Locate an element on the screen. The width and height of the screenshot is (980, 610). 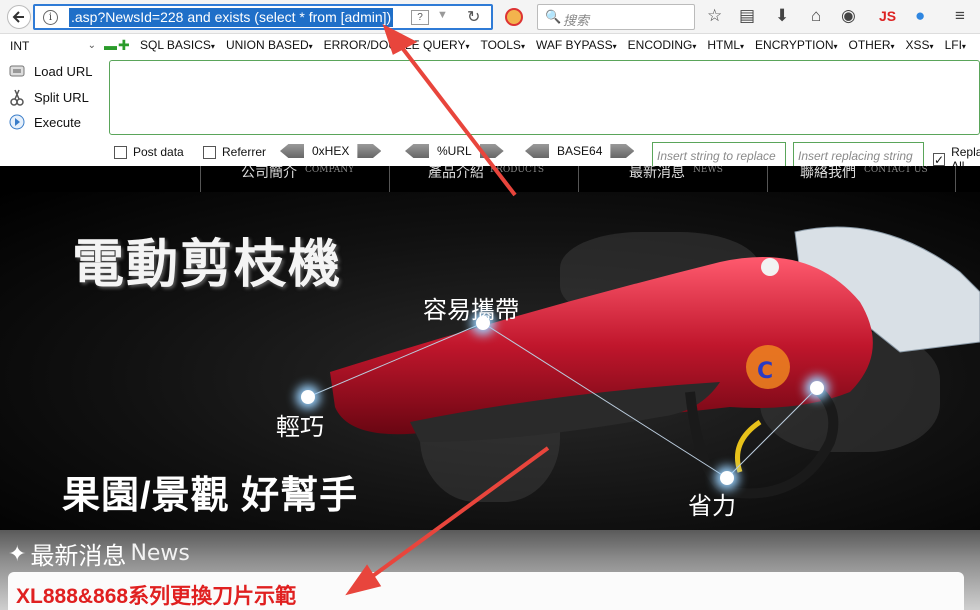
nav-contact-en: CONTACT US is located at coordinates (896, 170).